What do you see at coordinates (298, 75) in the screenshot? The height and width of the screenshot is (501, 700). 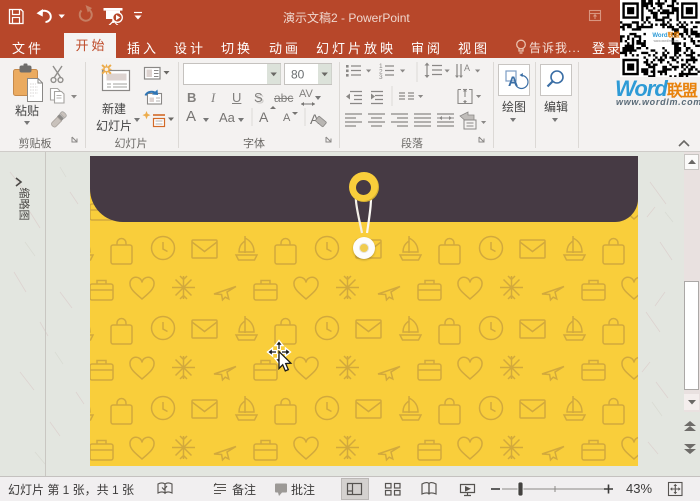 I see `svg-text: 80` at bounding box center [298, 75].